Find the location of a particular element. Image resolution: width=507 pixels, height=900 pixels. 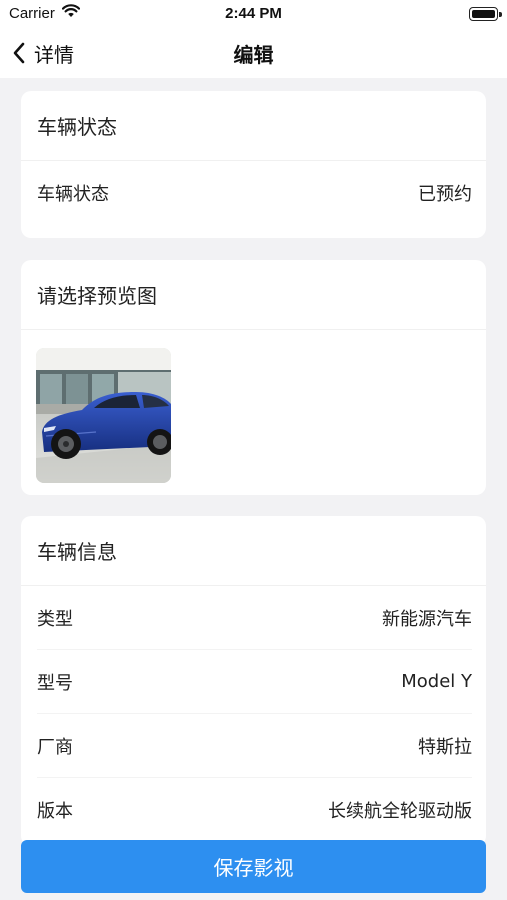

status-bar: Carrier 2:44 PM is located at coordinates (253, 14).